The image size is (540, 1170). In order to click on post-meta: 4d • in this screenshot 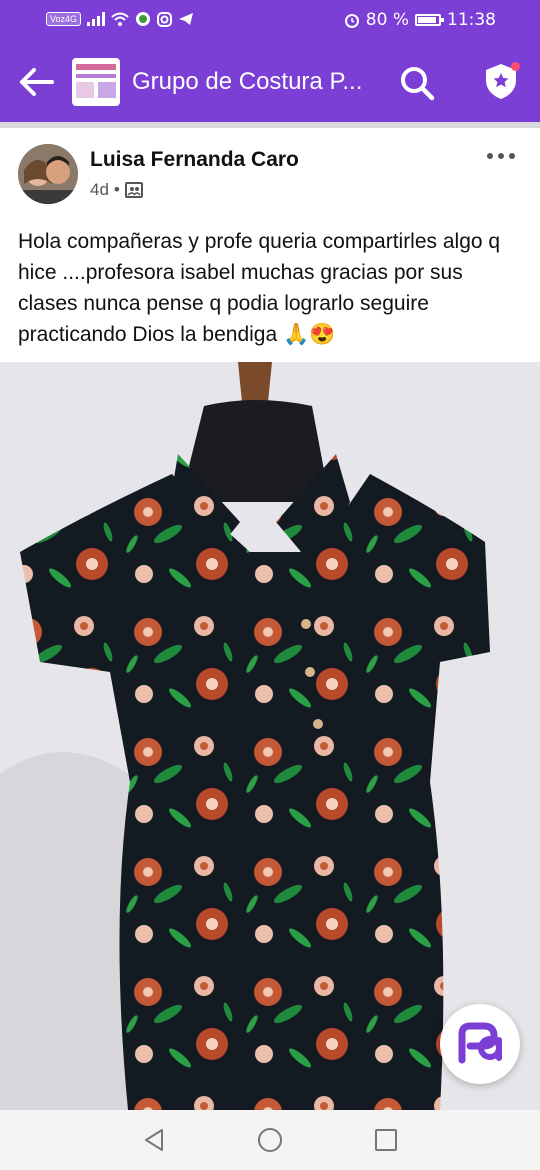, I will do `click(116, 190)`.